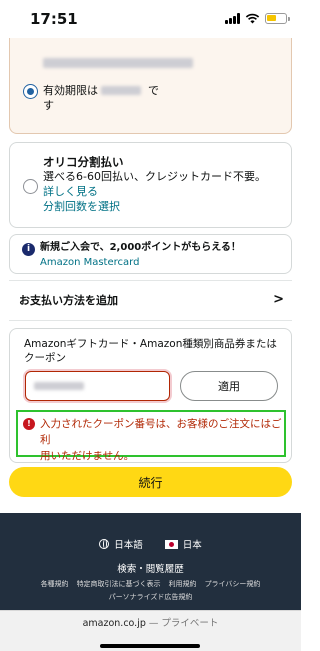 This screenshot has height=651, width=320. What do you see at coordinates (70, 192) in the screenshot?
I see `learn-more-link: 詳しく見る` at bounding box center [70, 192].